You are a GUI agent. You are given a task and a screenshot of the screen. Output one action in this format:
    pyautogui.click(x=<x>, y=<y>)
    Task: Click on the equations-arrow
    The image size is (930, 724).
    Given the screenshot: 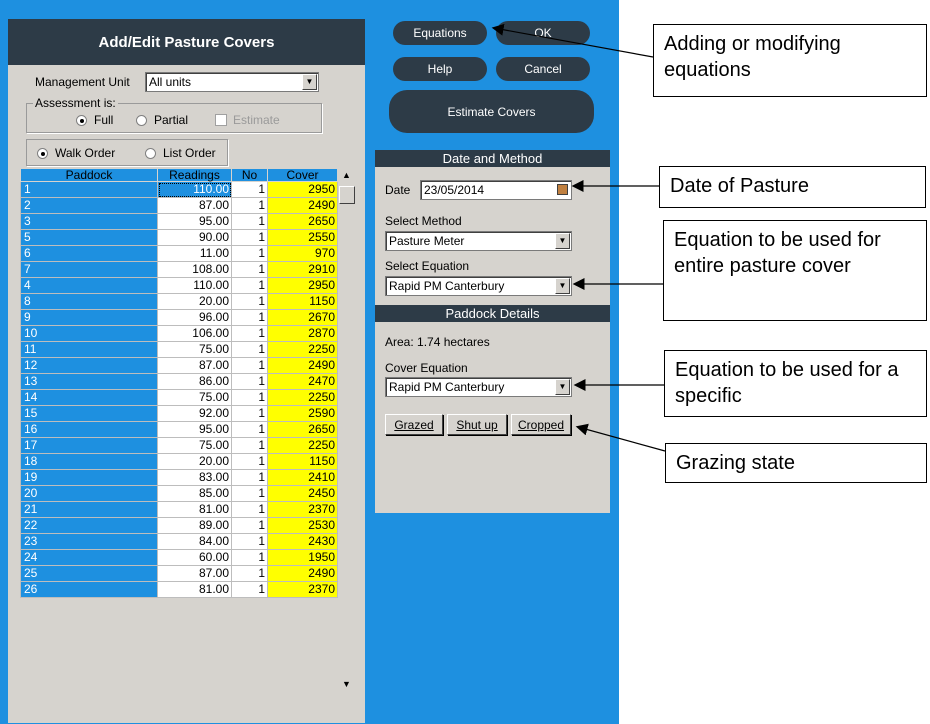 What is the action you would take?
    pyautogui.click(x=572, y=40)
    